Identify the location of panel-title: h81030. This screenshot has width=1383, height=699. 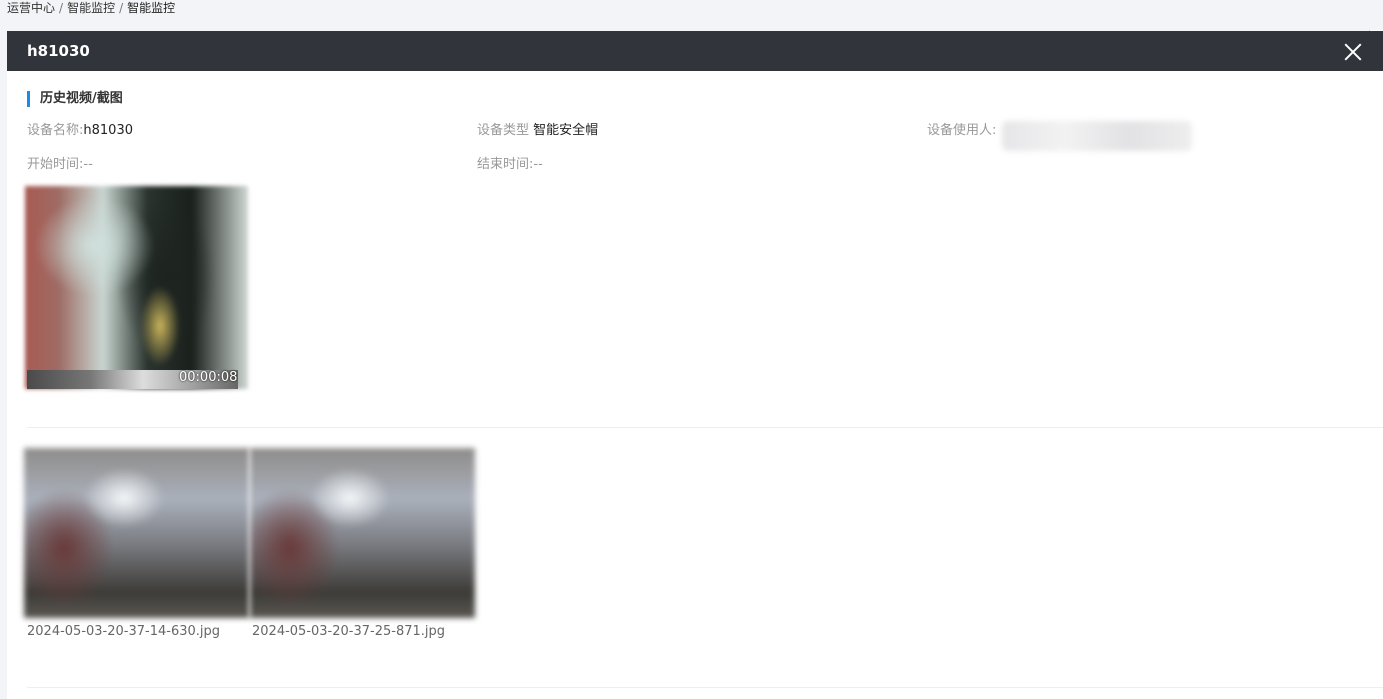
(58, 51).